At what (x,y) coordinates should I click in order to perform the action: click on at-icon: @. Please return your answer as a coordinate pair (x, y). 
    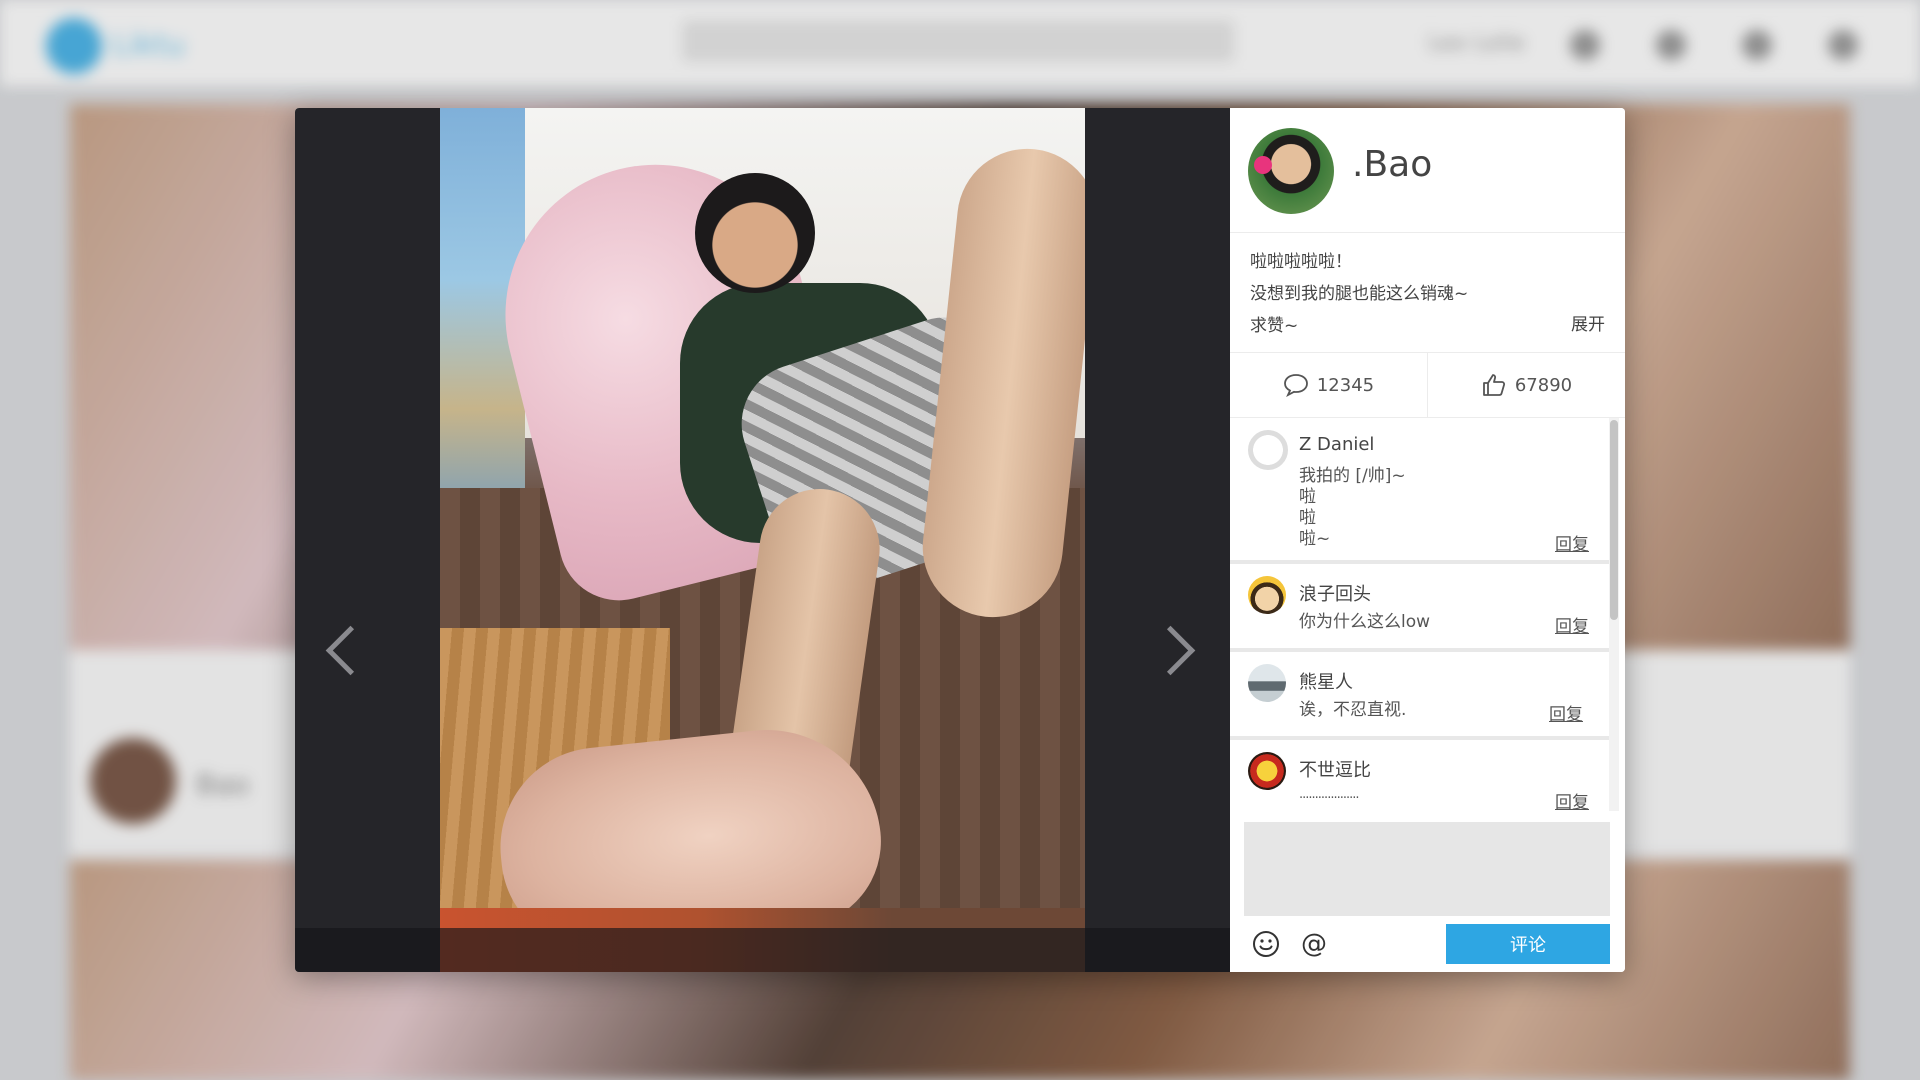
    Looking at the image, I should click on (1314, 944).